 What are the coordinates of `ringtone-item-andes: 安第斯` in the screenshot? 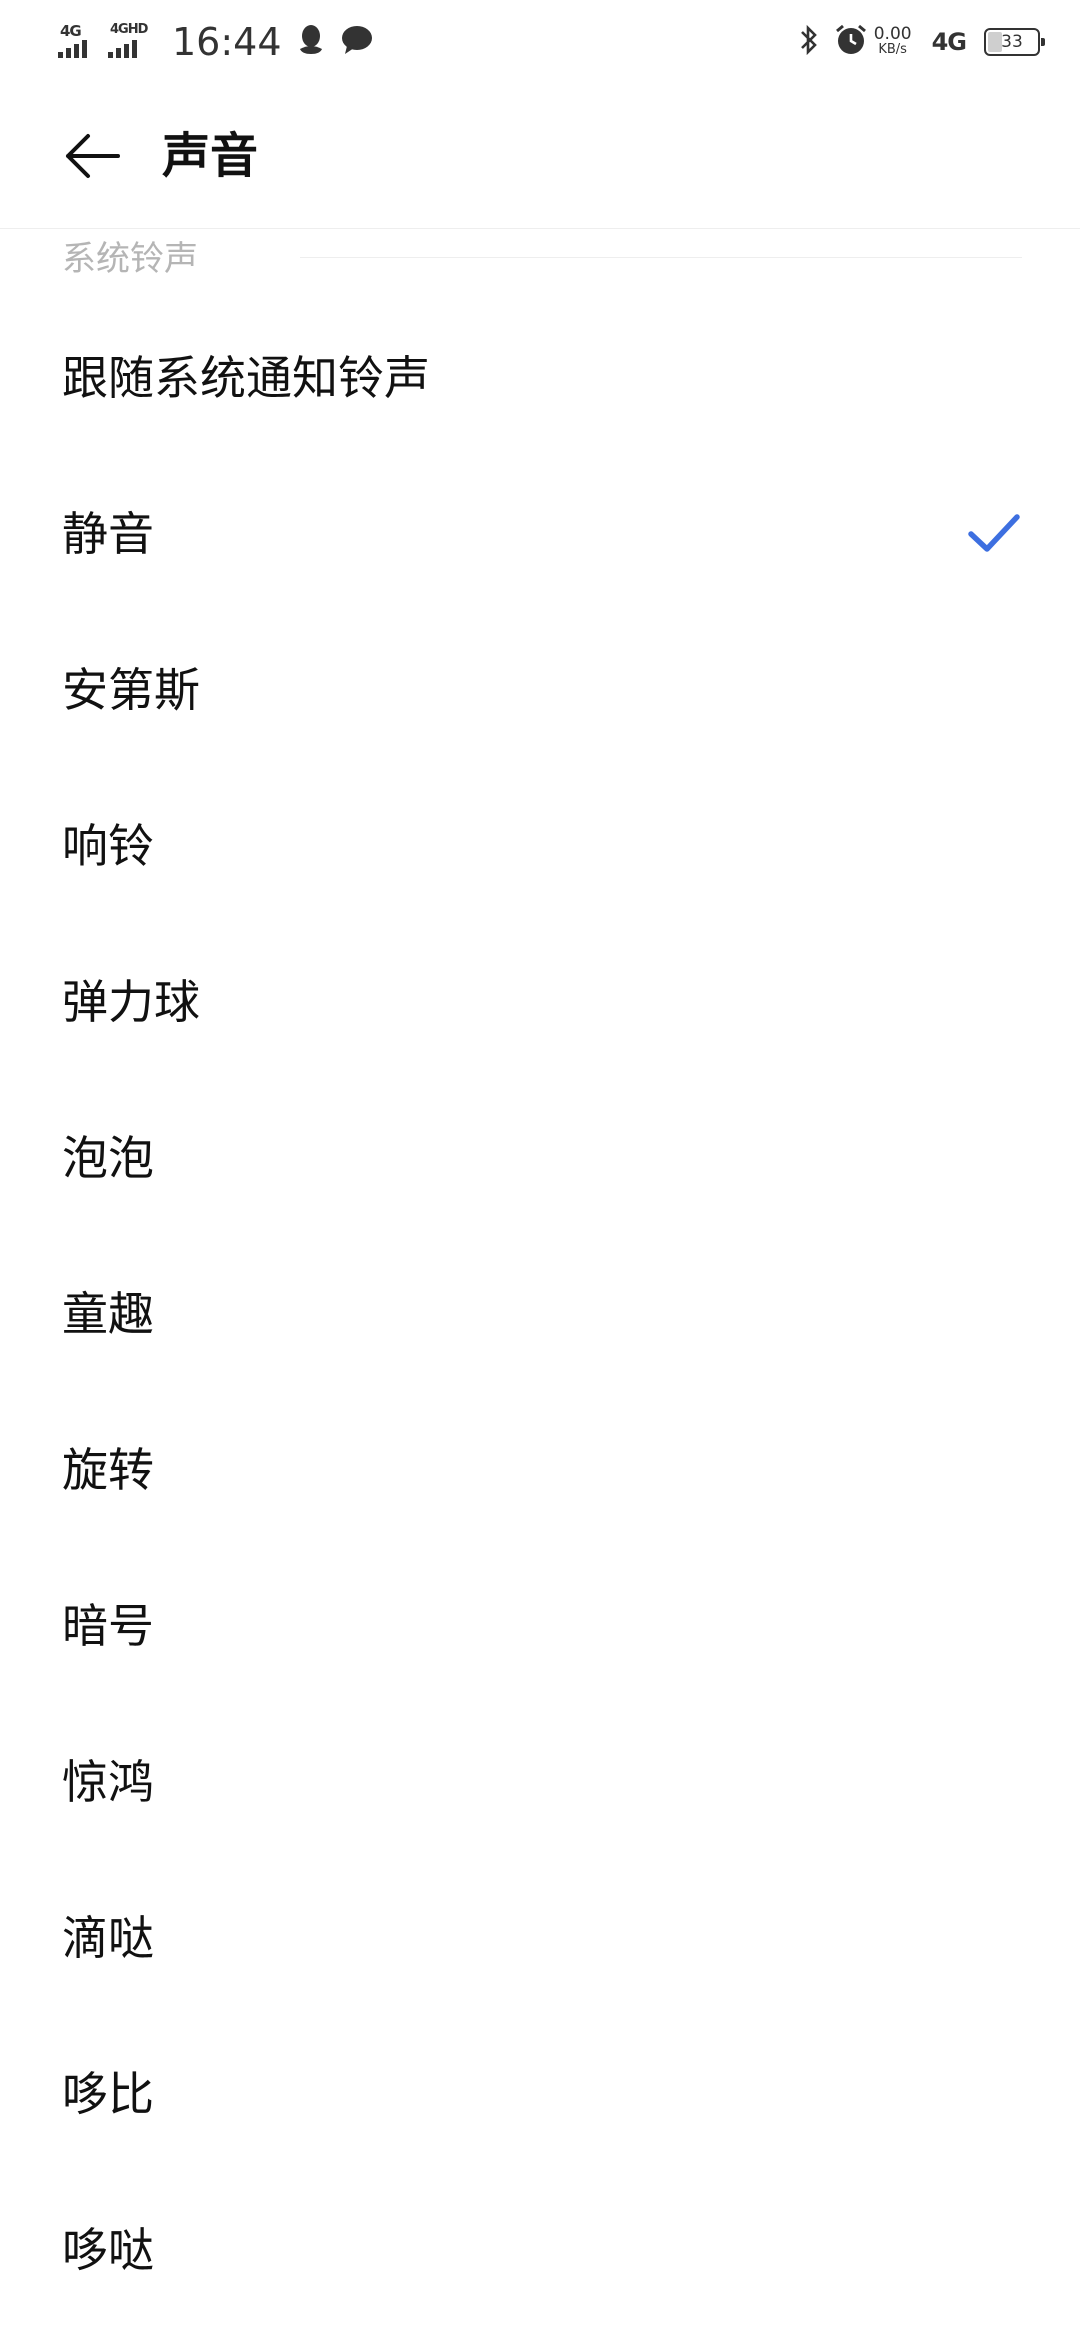 It's located at (540, 690).